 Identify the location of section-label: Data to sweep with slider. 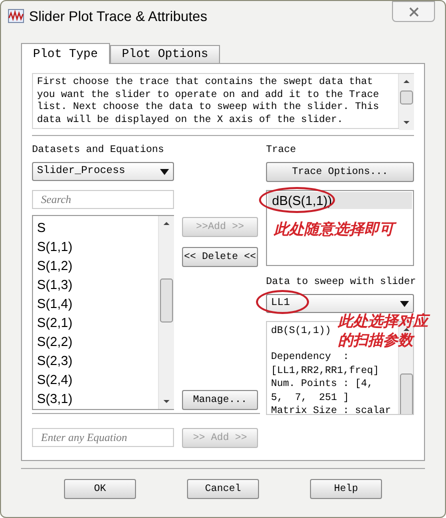
(341, 283).